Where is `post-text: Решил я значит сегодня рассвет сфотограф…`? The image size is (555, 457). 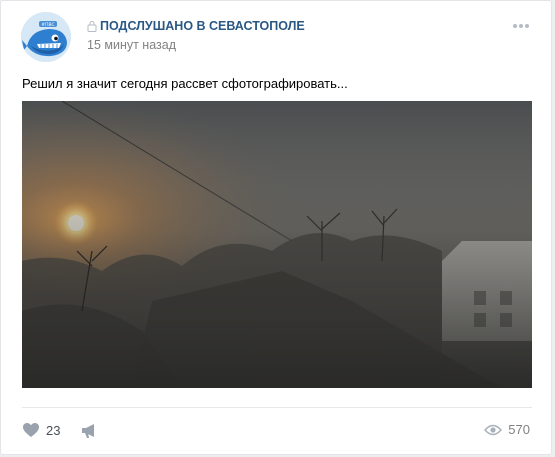
post-text: Решил я значит сегодня рассвет сфотограф… is located at coordinates (185, 83).